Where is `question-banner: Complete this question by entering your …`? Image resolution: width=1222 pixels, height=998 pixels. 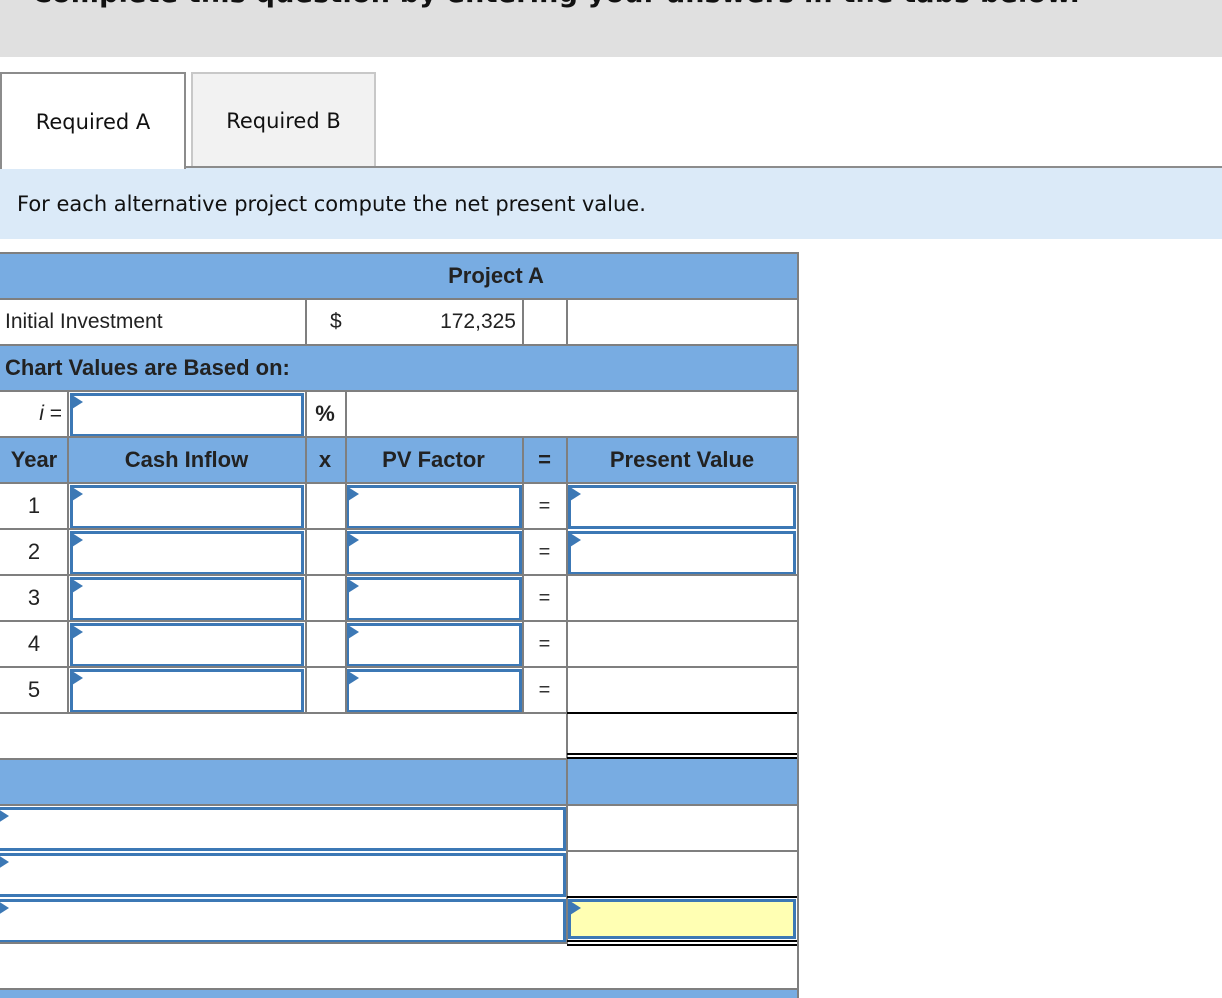 question-banner: Complete this question by entering your … is located at coordinates (611, 28).